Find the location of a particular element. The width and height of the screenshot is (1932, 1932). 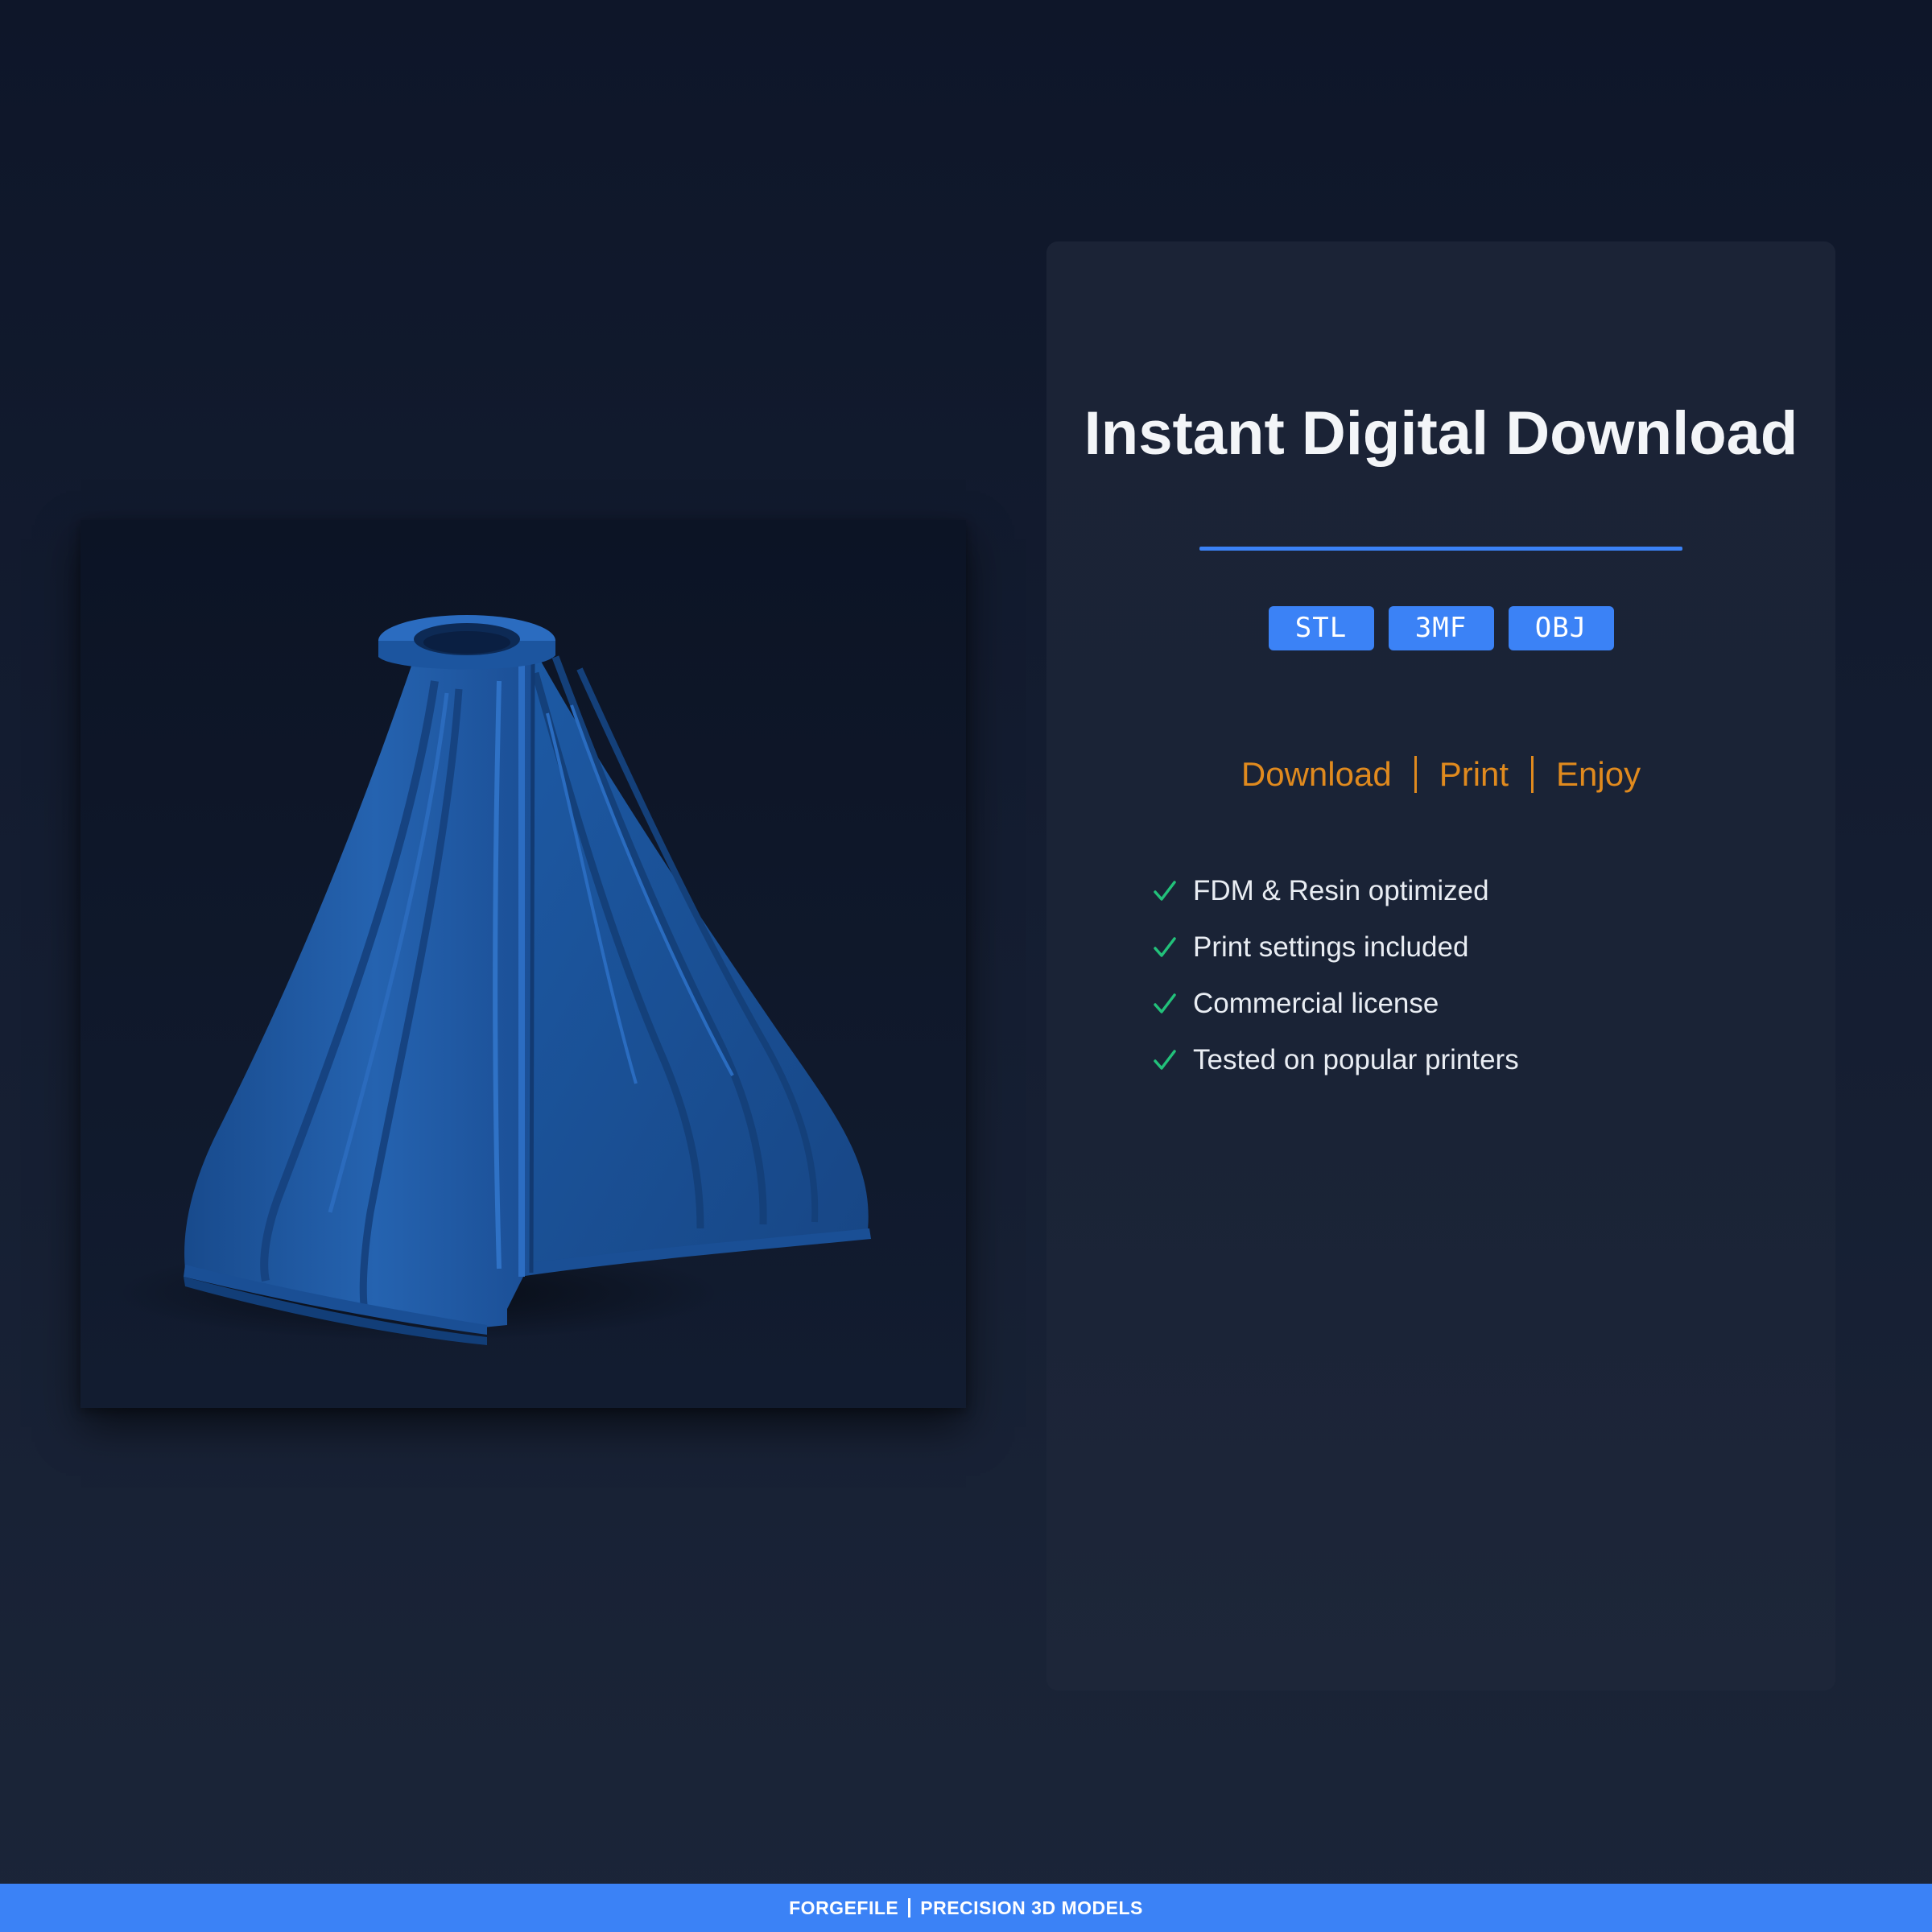

footer-bar: FORGEFILE PRECISION 3D MODELS is located at coordinates (966, 1908).